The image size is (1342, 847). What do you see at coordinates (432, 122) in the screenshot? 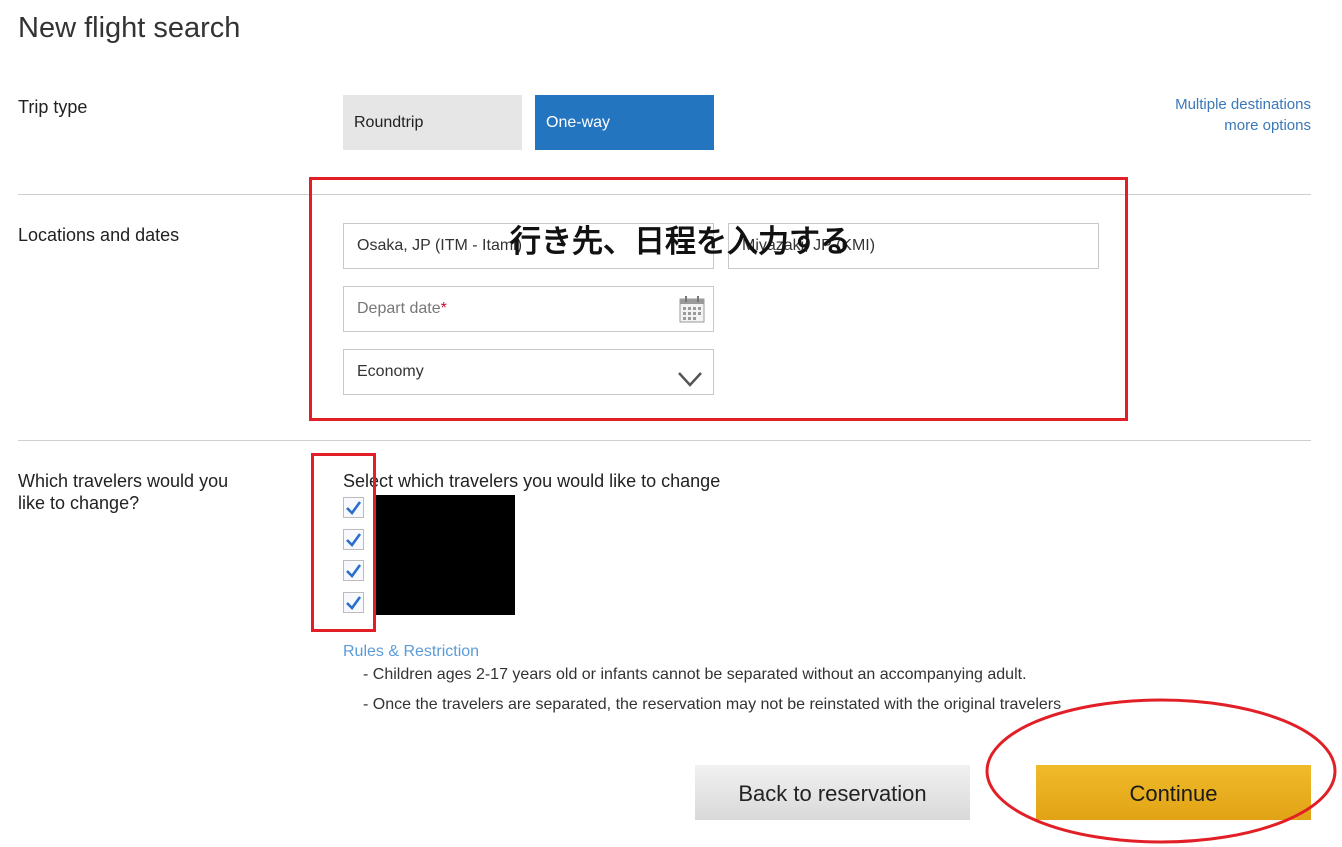
I see `roundtrip-button: Roundtrip` at bounding box center [432, 122].